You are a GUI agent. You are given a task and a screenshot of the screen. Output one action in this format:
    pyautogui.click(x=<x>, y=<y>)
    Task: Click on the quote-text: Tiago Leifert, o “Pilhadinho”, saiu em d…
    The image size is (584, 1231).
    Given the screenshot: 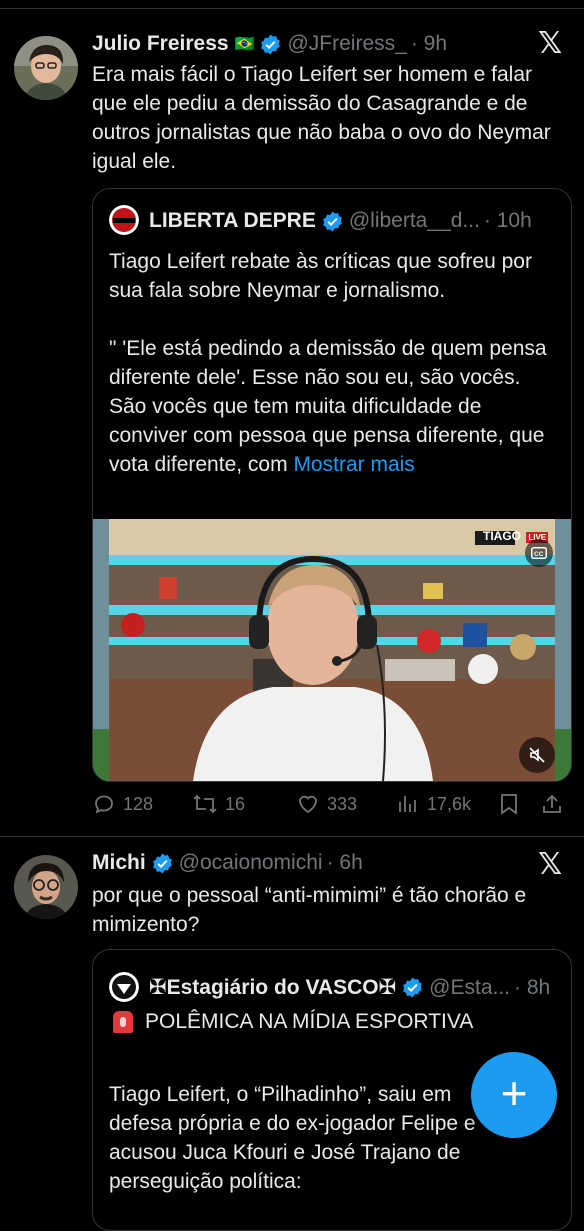 What is the action you would take?
    pyautogui.click(x=295, y=1138)
    